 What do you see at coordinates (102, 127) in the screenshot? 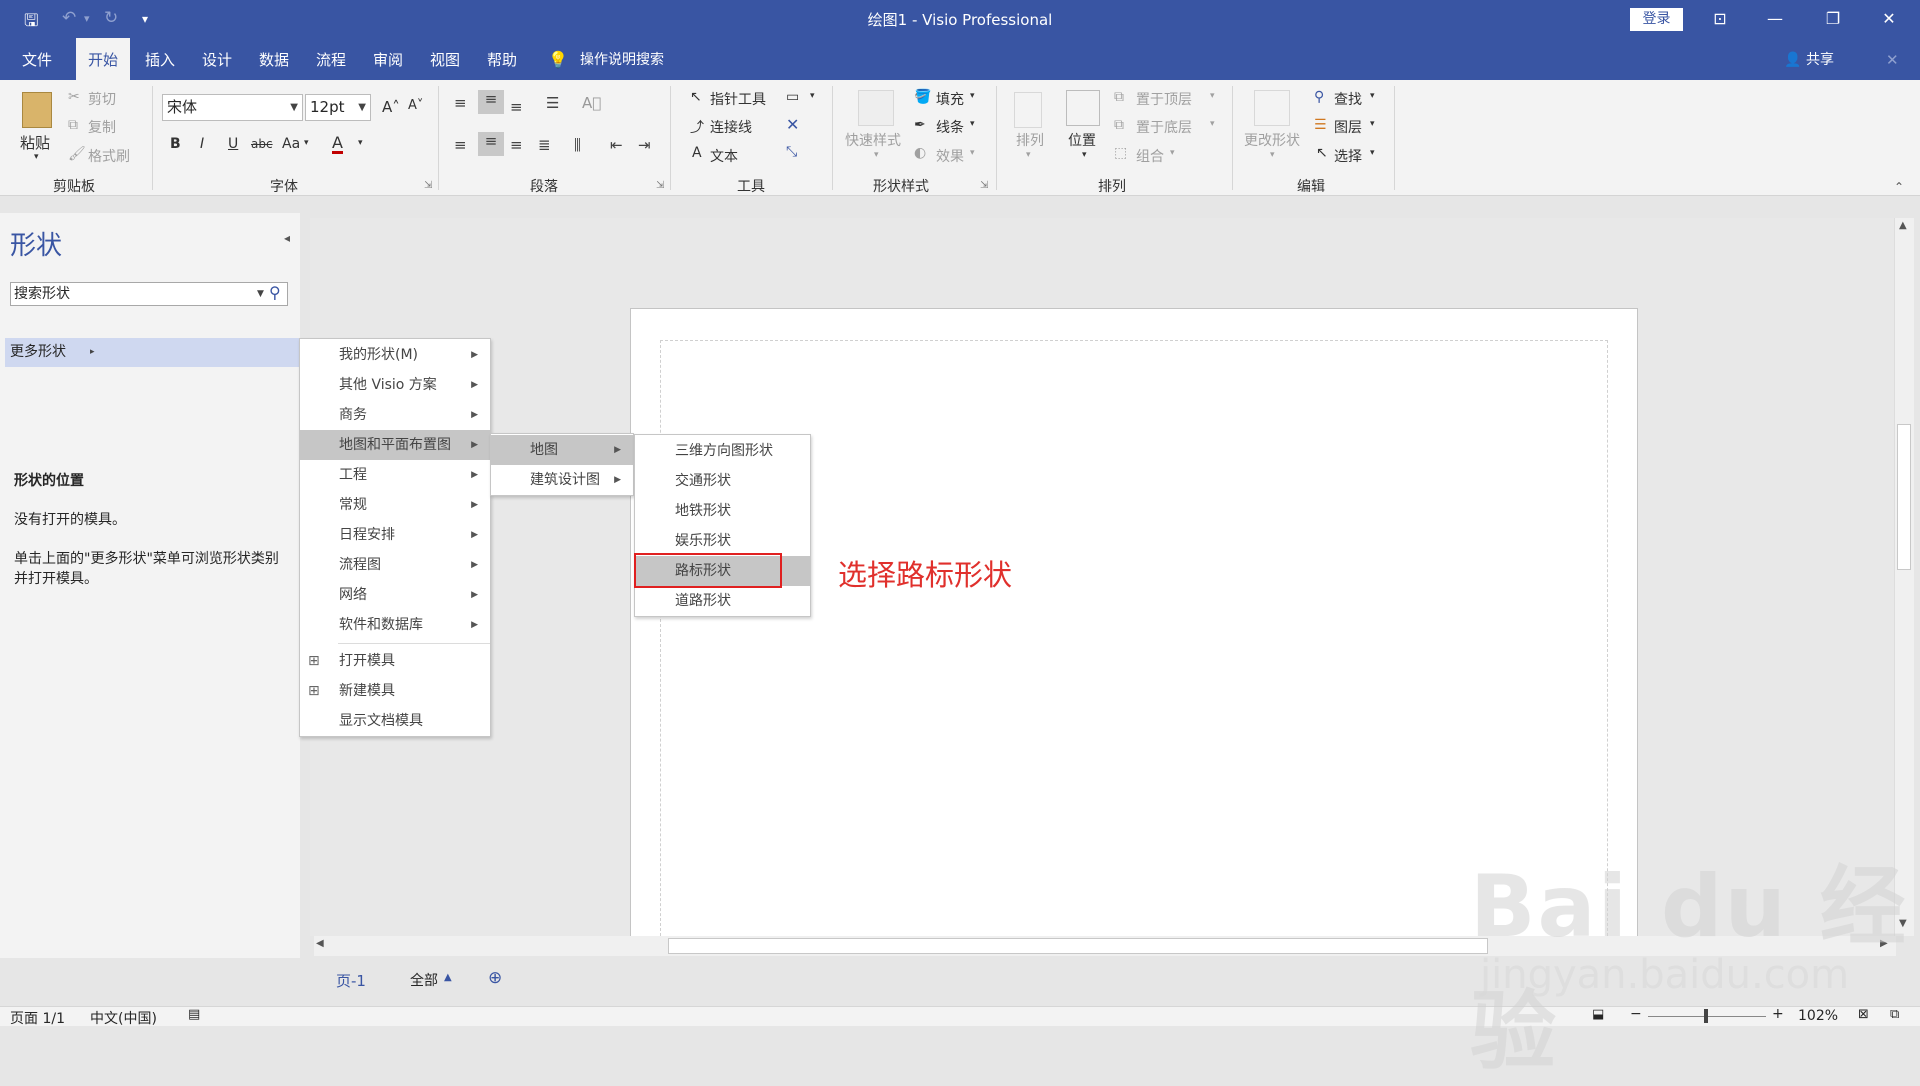
I see `copy-button: 复制` at bounding box center [102, 127].